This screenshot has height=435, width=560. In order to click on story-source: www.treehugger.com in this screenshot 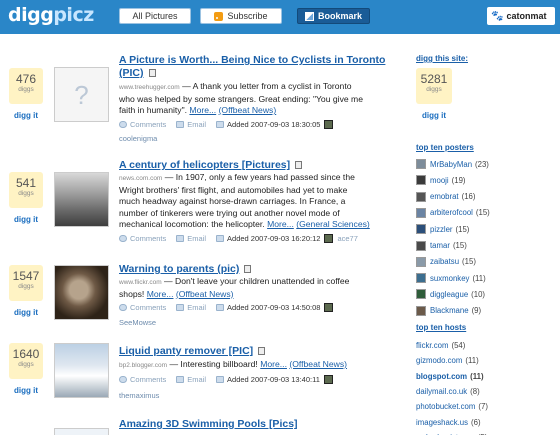, I will do `click(149, 87)`.